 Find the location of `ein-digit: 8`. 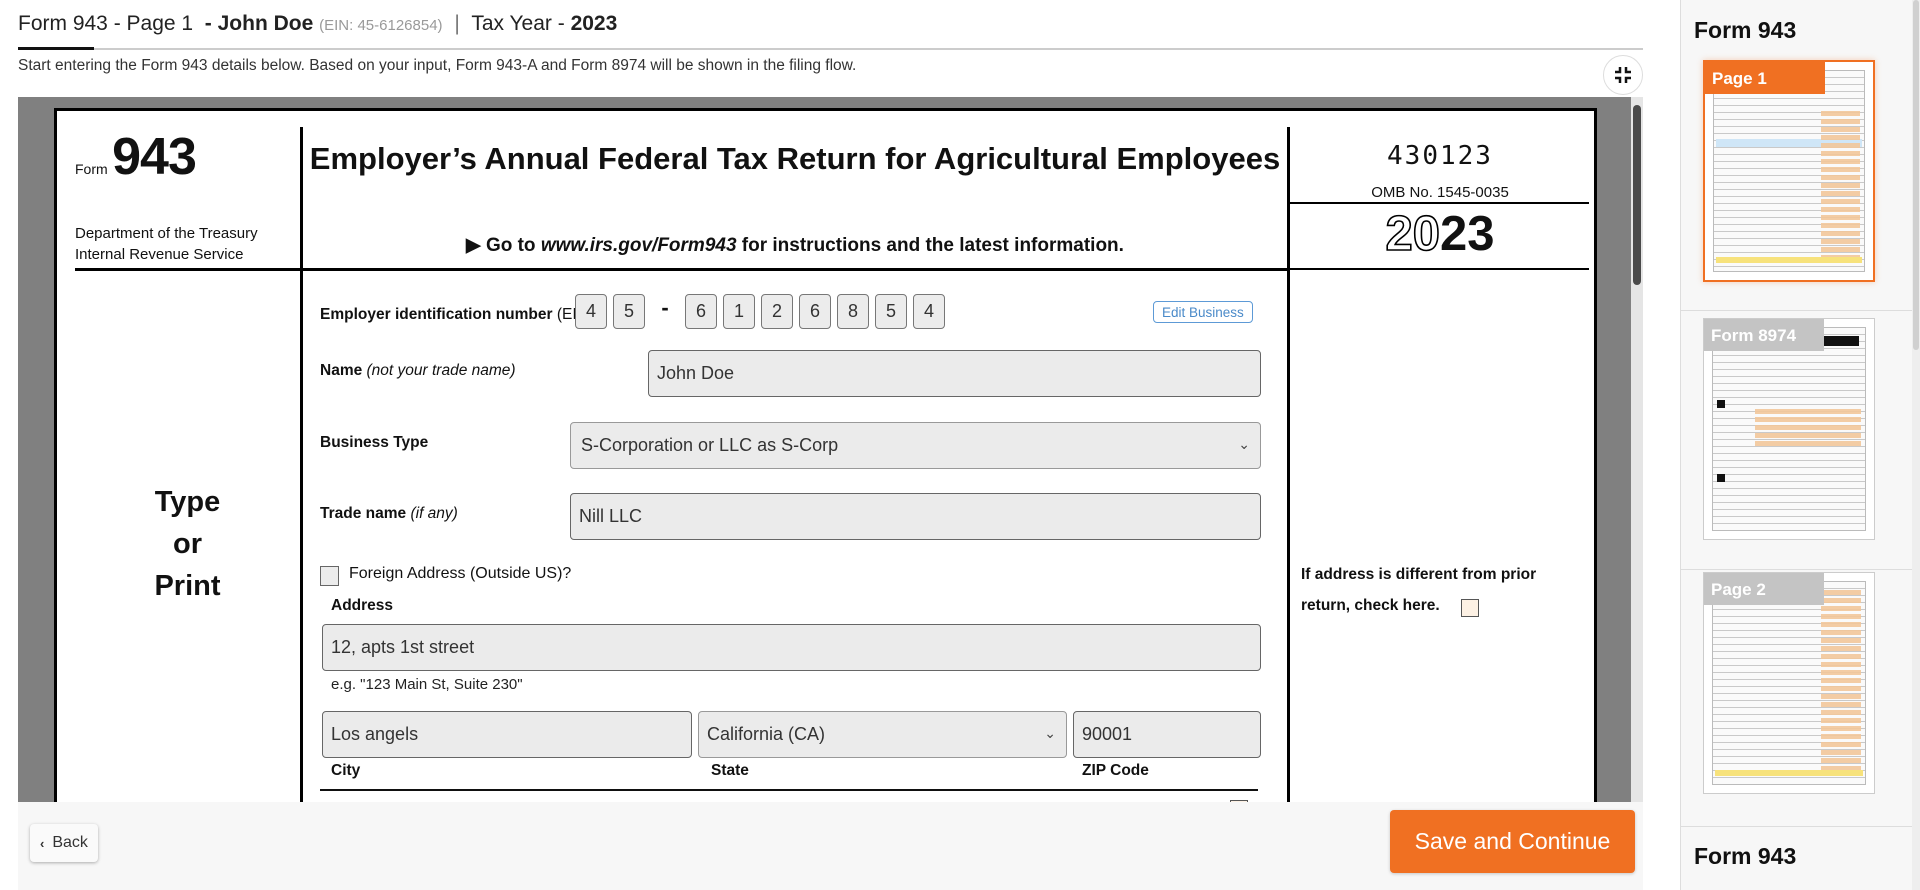

ein-digit: 8 is located at coordinates (853, 311).